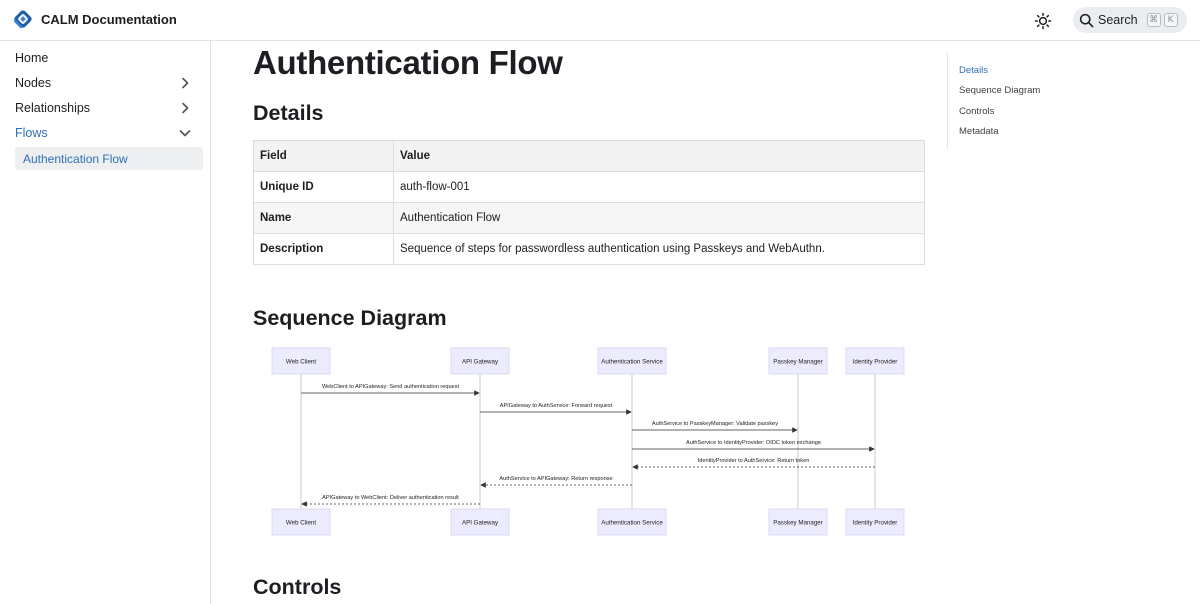  What do you see at coordinates (297, 587) in the screenshot?
I see `controls-heading: Controls` at bounding box center [297, 587].